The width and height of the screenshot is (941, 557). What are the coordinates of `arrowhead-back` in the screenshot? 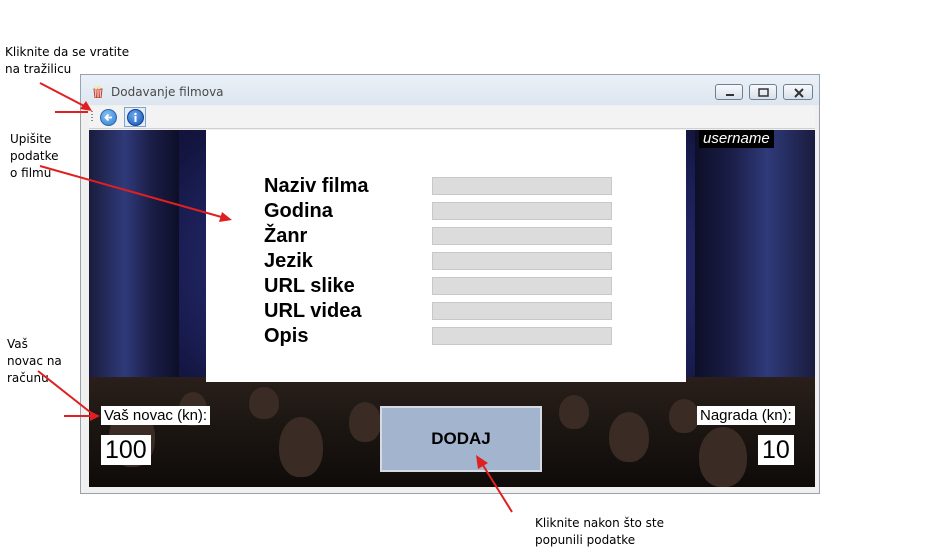 It's located at (86, 106).